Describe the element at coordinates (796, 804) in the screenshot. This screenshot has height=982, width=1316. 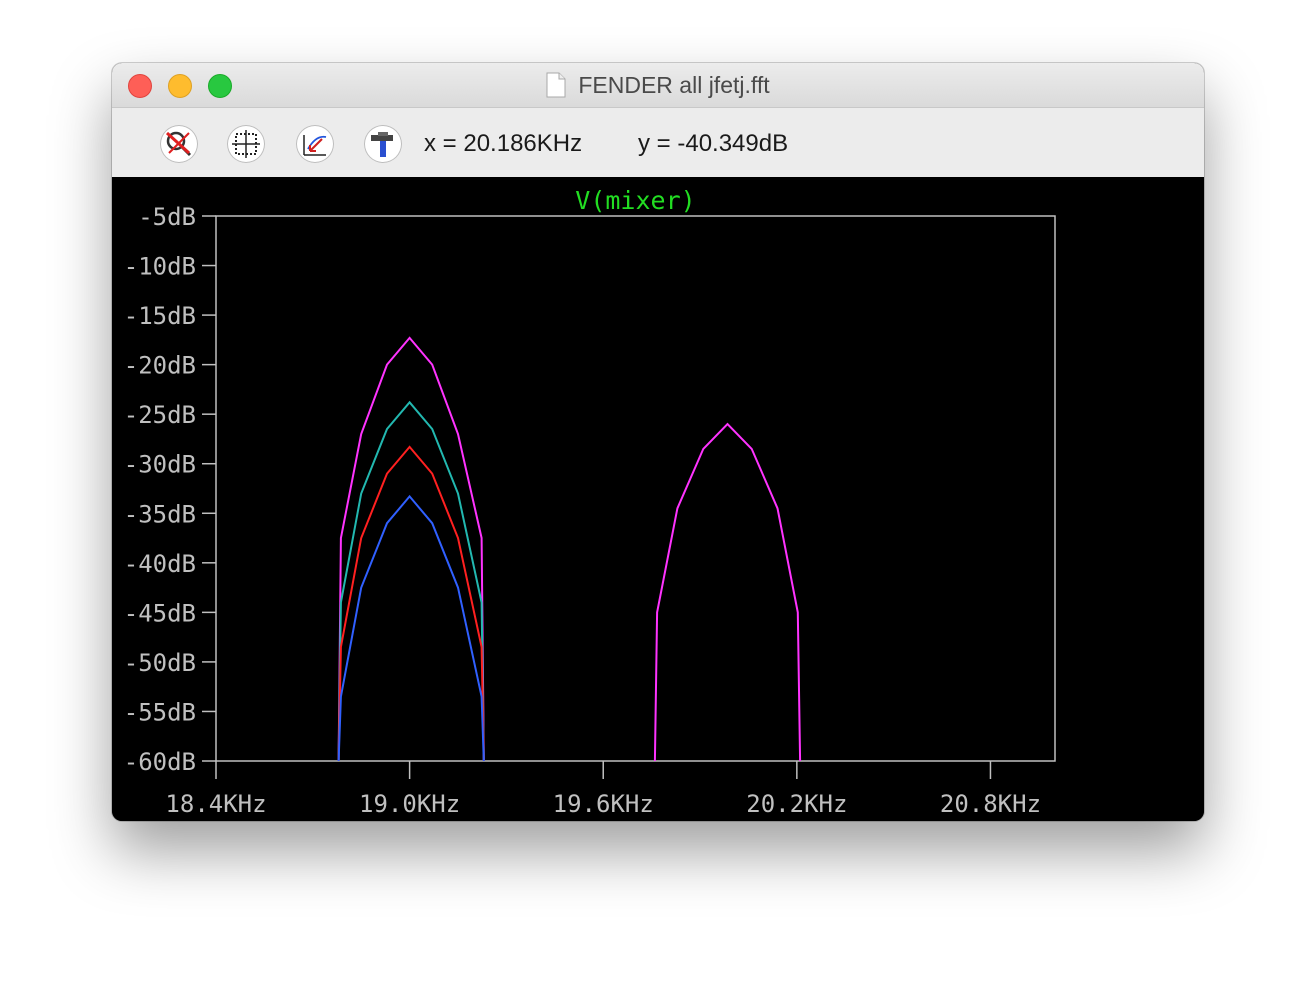
I see `x-tick-label: 20.2KHz` at that location.